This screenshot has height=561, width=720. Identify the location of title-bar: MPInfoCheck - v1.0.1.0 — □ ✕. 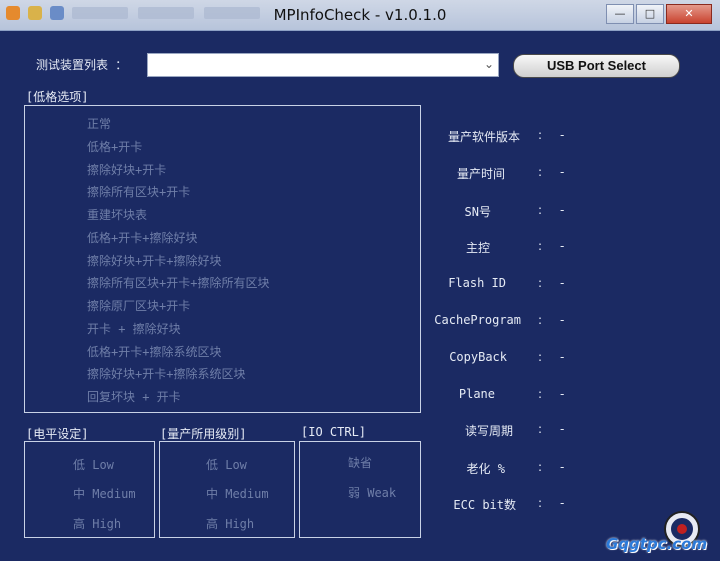
(360, 15).